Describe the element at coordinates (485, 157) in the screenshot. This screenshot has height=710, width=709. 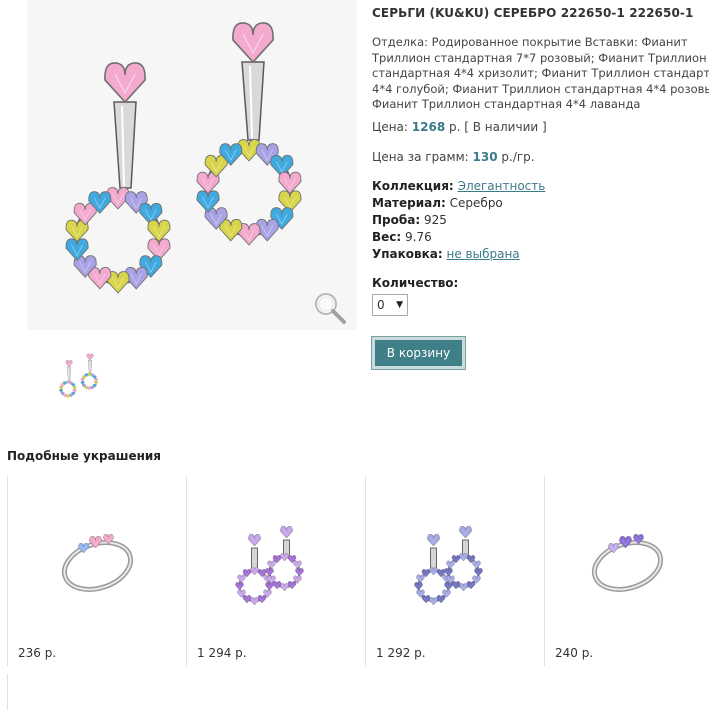
I see `gram-value: 130` at that location.